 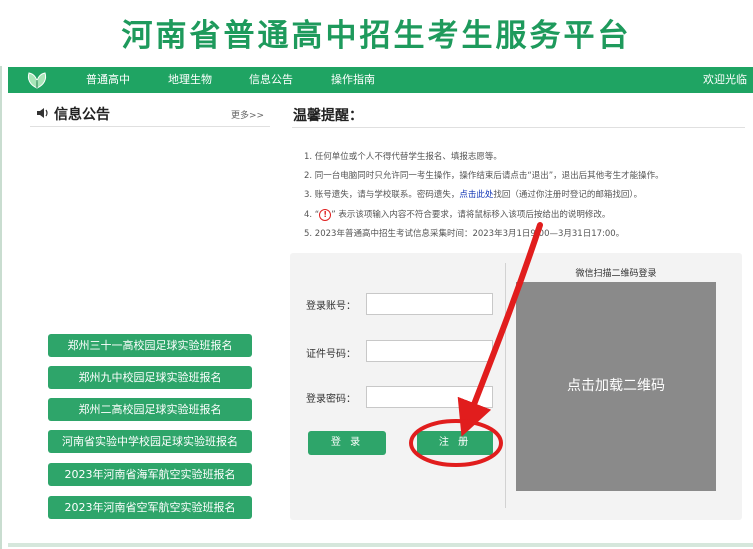 What do you see at coordinates (505, 385) in the screenshot?
I see `login-qr-divider` at bounding box center [505, 385].